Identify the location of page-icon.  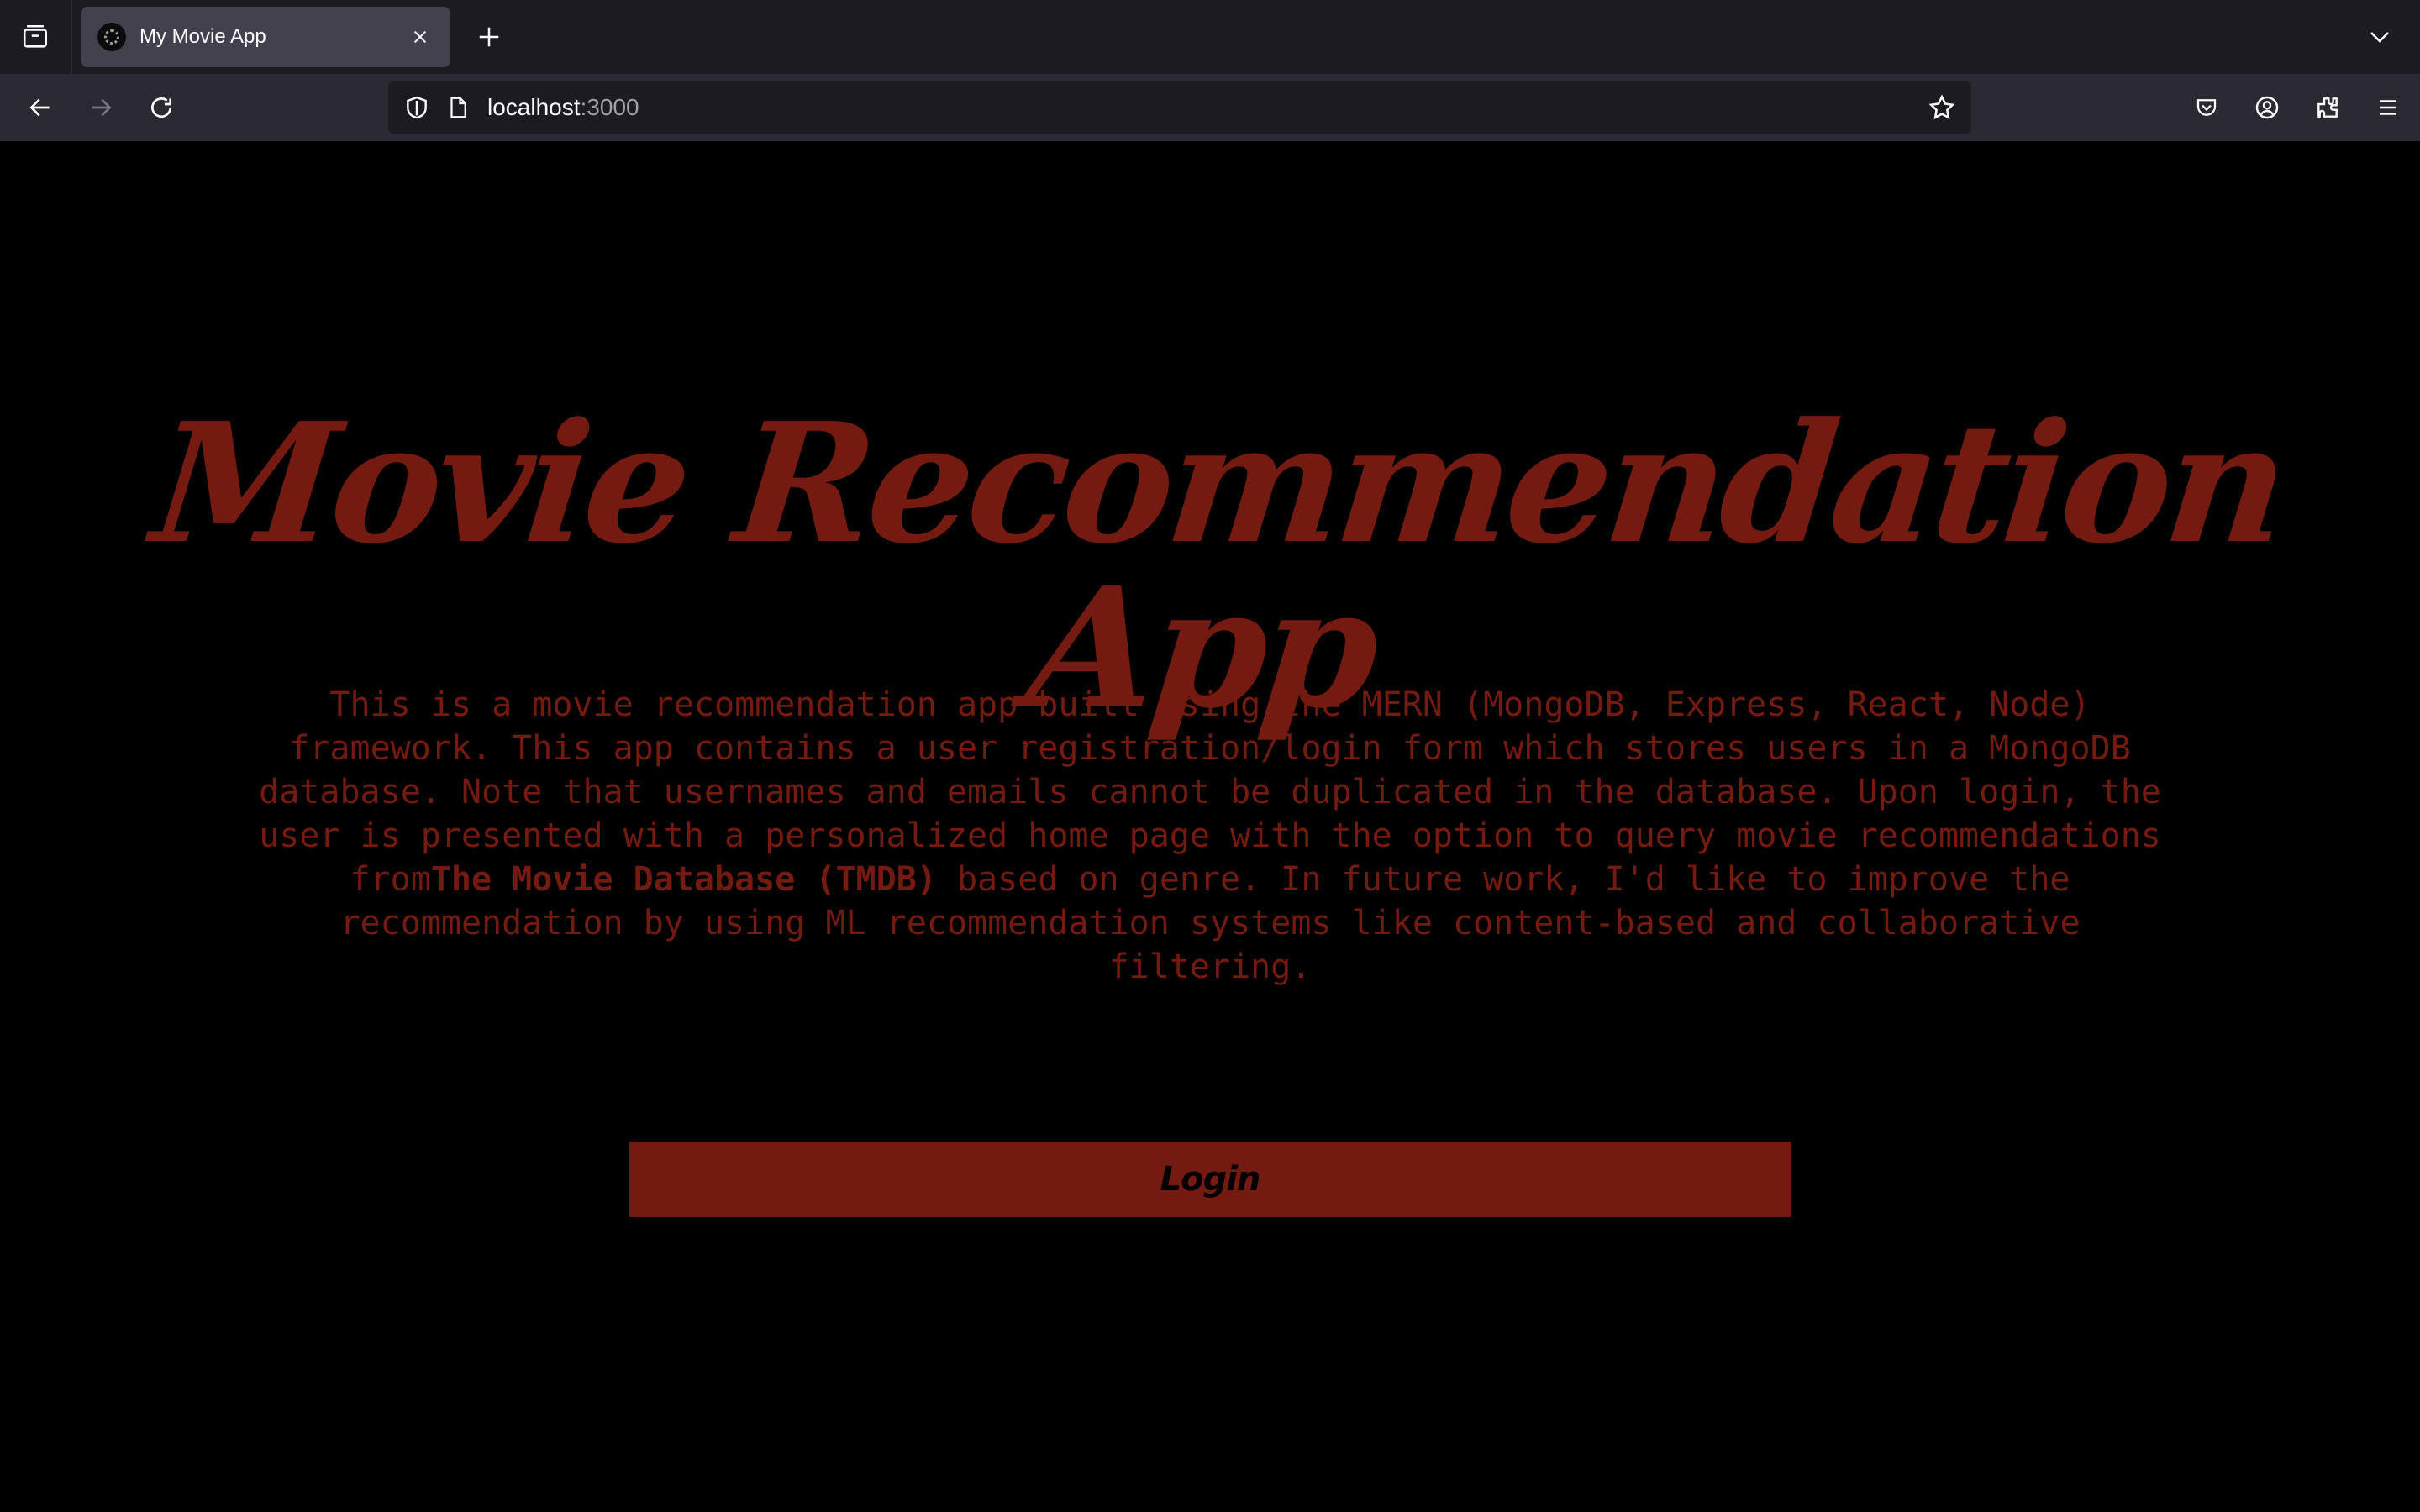
(458, 107).